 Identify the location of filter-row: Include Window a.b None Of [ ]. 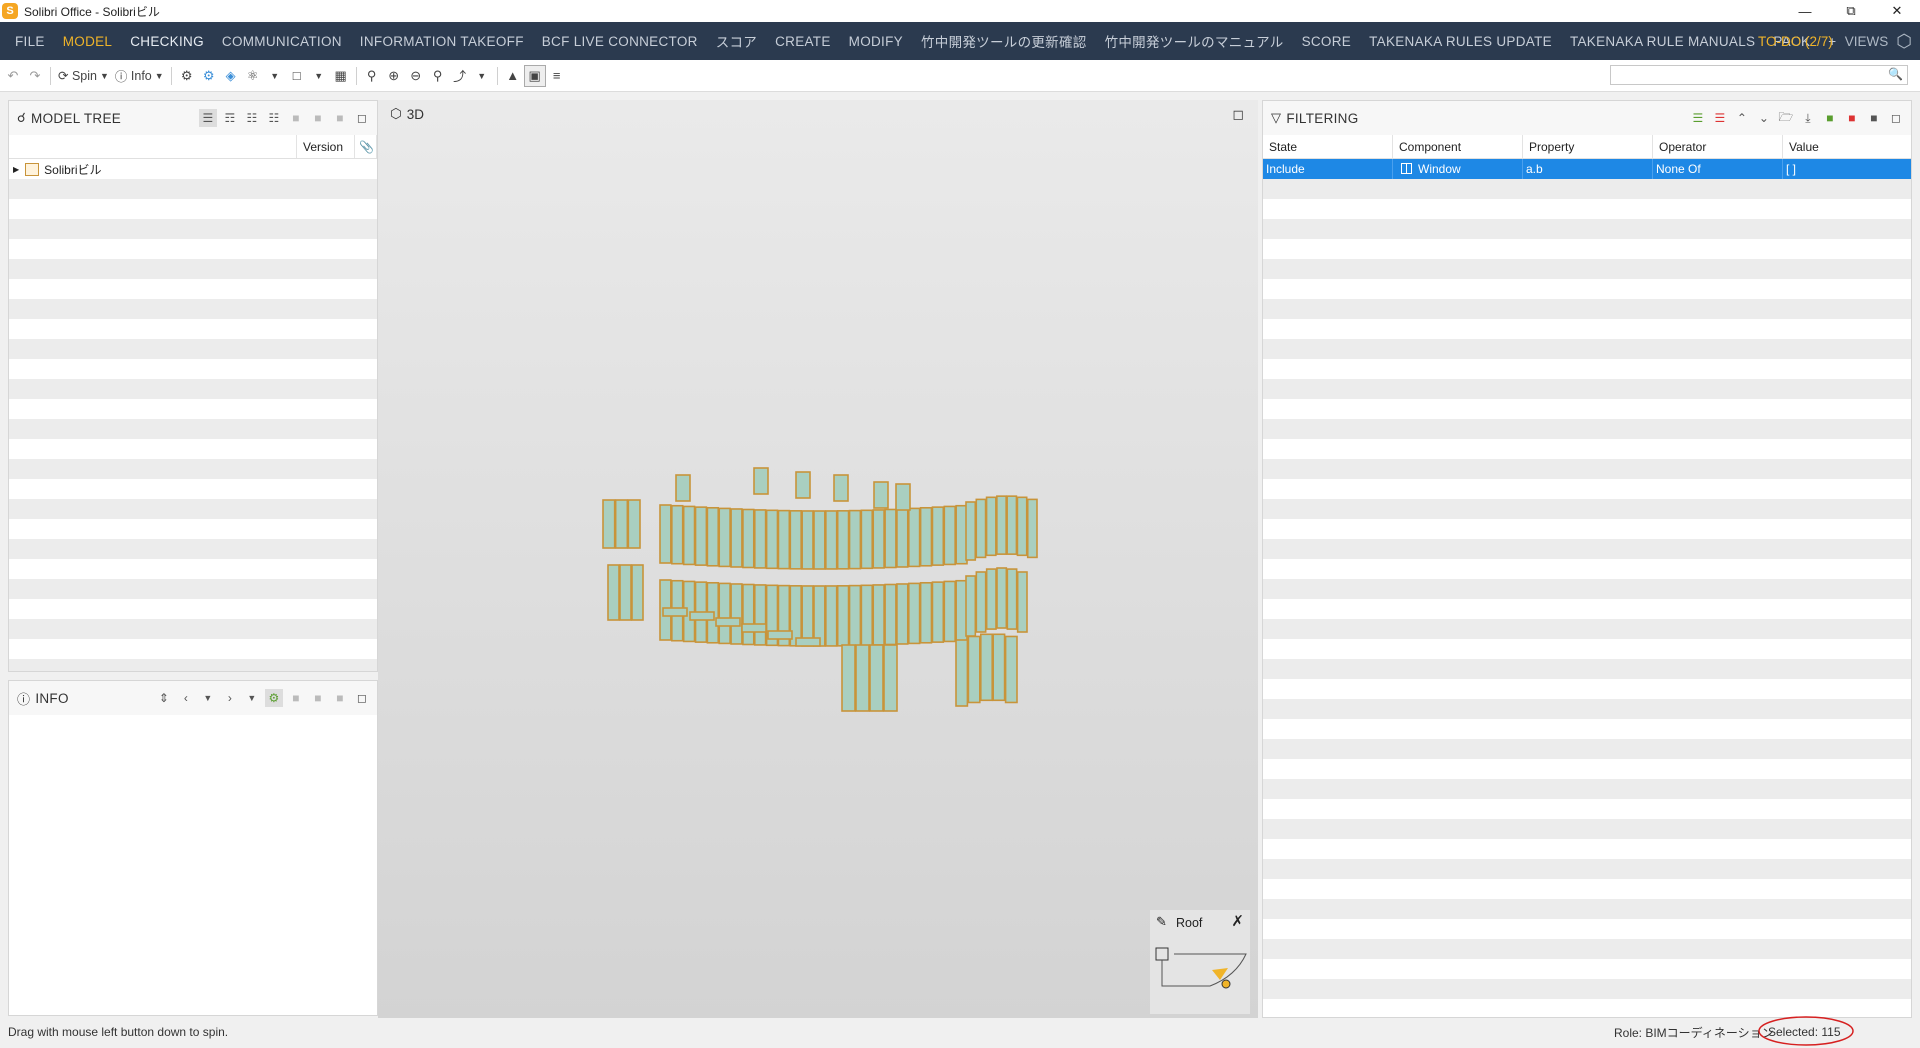
(1587, 169).